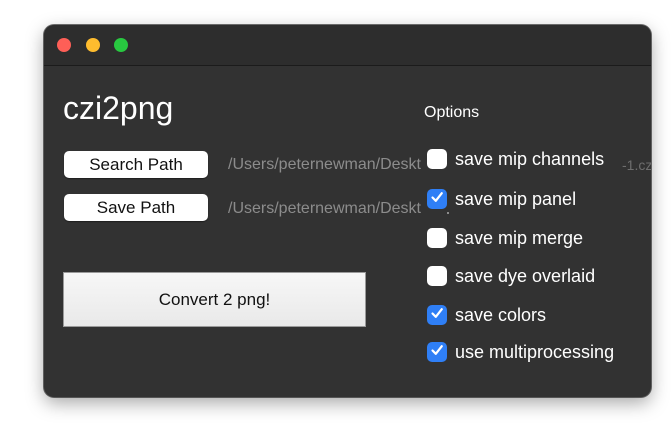 The image size is (672, 426). What do you see at coordinates (452, 112) in the screenshot?
I see `options-heading: Options` at bounding box center [452, 112].